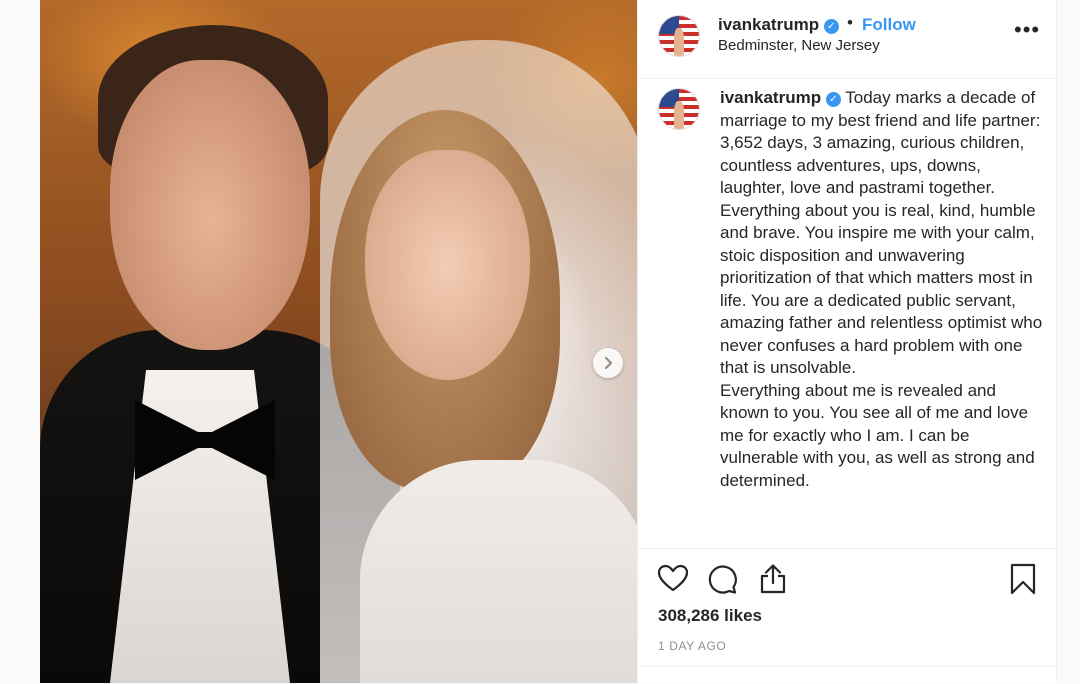 The height and width of the screenshot is (684, 1080). I want to click on follow-button: Follow, so click(889, 25).